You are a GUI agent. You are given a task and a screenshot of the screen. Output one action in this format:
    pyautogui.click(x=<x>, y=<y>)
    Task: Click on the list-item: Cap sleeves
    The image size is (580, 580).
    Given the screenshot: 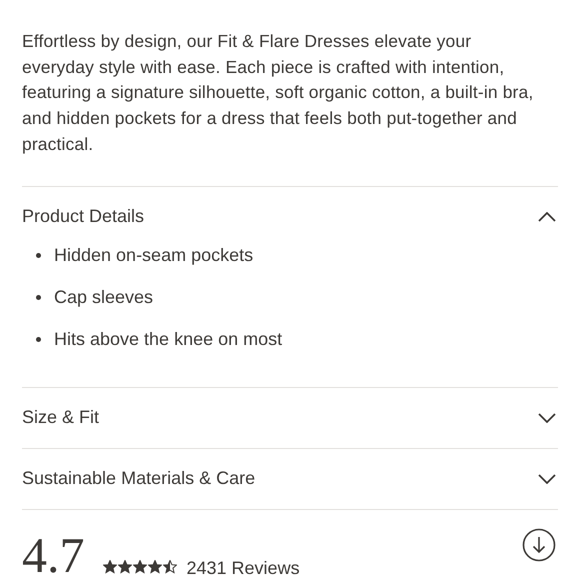 What is the action you would take?
    pyautogui.click(x=104, y=298)
    